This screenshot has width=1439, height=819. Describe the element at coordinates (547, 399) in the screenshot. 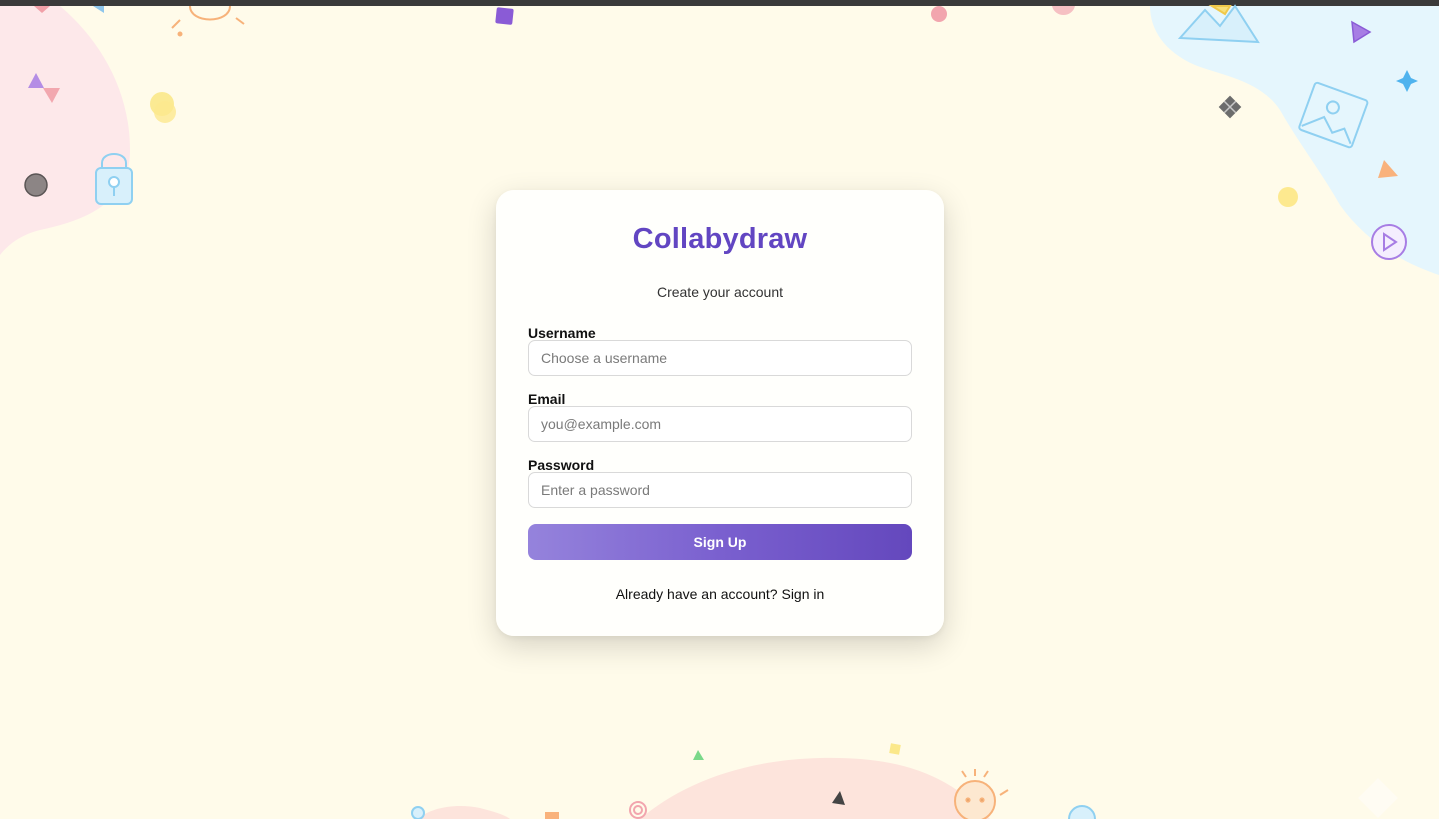

I see `email-label: Email` at that location.